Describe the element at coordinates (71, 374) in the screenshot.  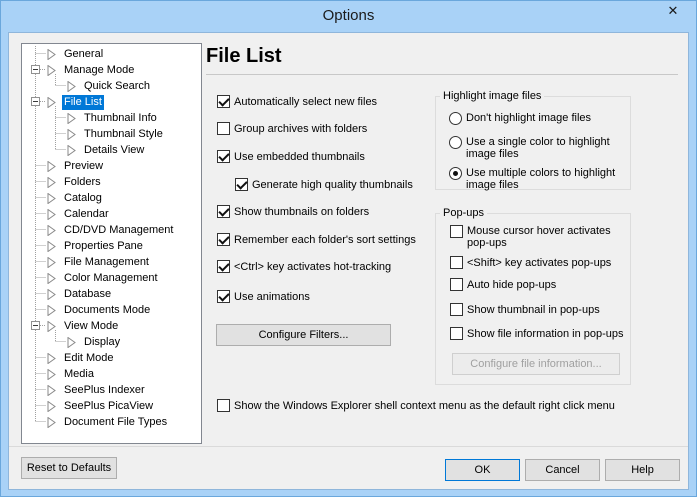
I see `tree-item-media: Media` at that location.